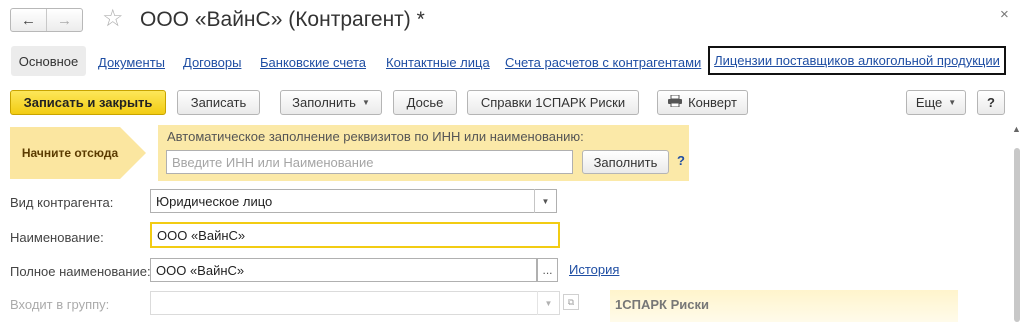  I want to click on fullname-input: ООО «ВайнС», so click(343, 270).